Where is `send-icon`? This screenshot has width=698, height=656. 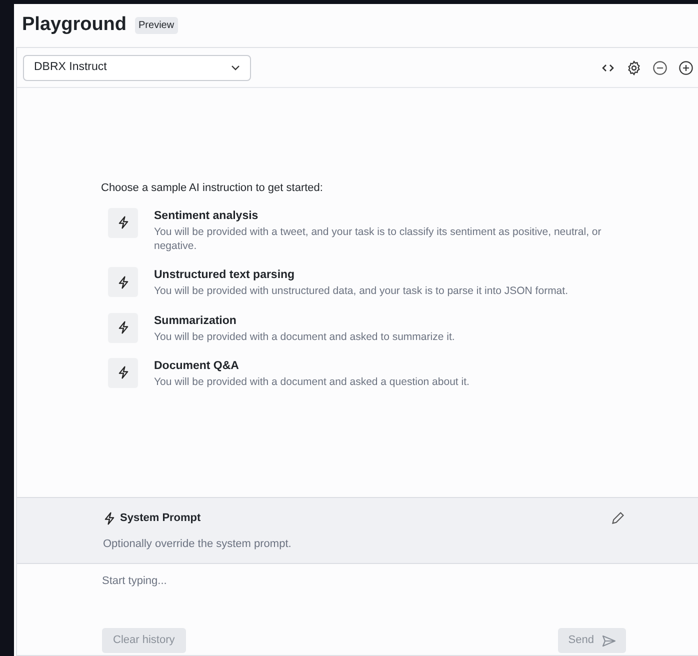
send-icon is located at coordinates (609, 640).